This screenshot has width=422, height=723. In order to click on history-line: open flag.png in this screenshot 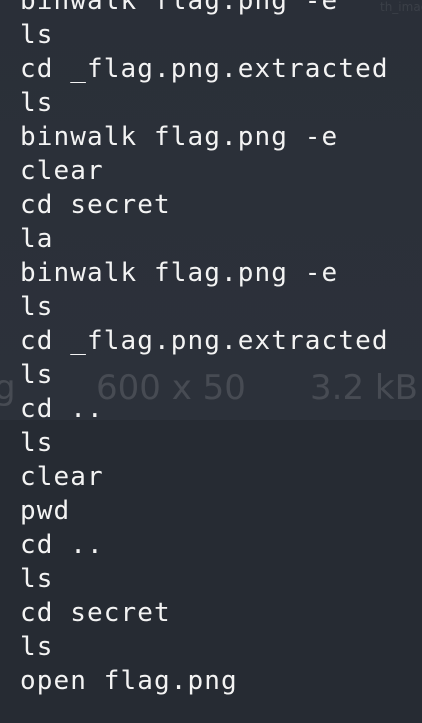, I will do `click(129, 681)`.